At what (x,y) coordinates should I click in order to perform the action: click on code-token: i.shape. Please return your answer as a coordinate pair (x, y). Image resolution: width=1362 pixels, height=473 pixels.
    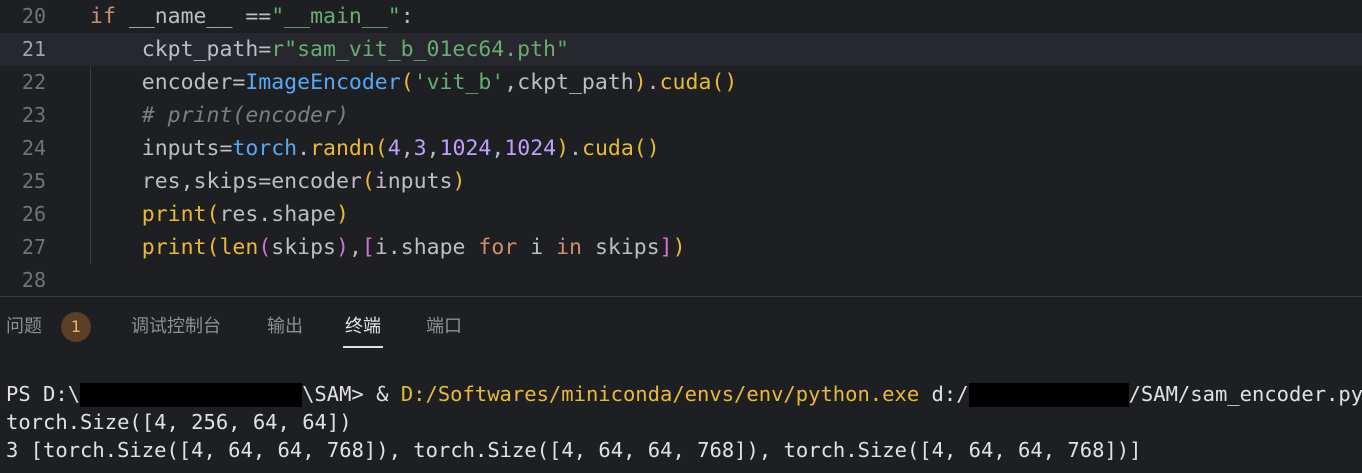
    Looking at the image, I should click on (426, 247).